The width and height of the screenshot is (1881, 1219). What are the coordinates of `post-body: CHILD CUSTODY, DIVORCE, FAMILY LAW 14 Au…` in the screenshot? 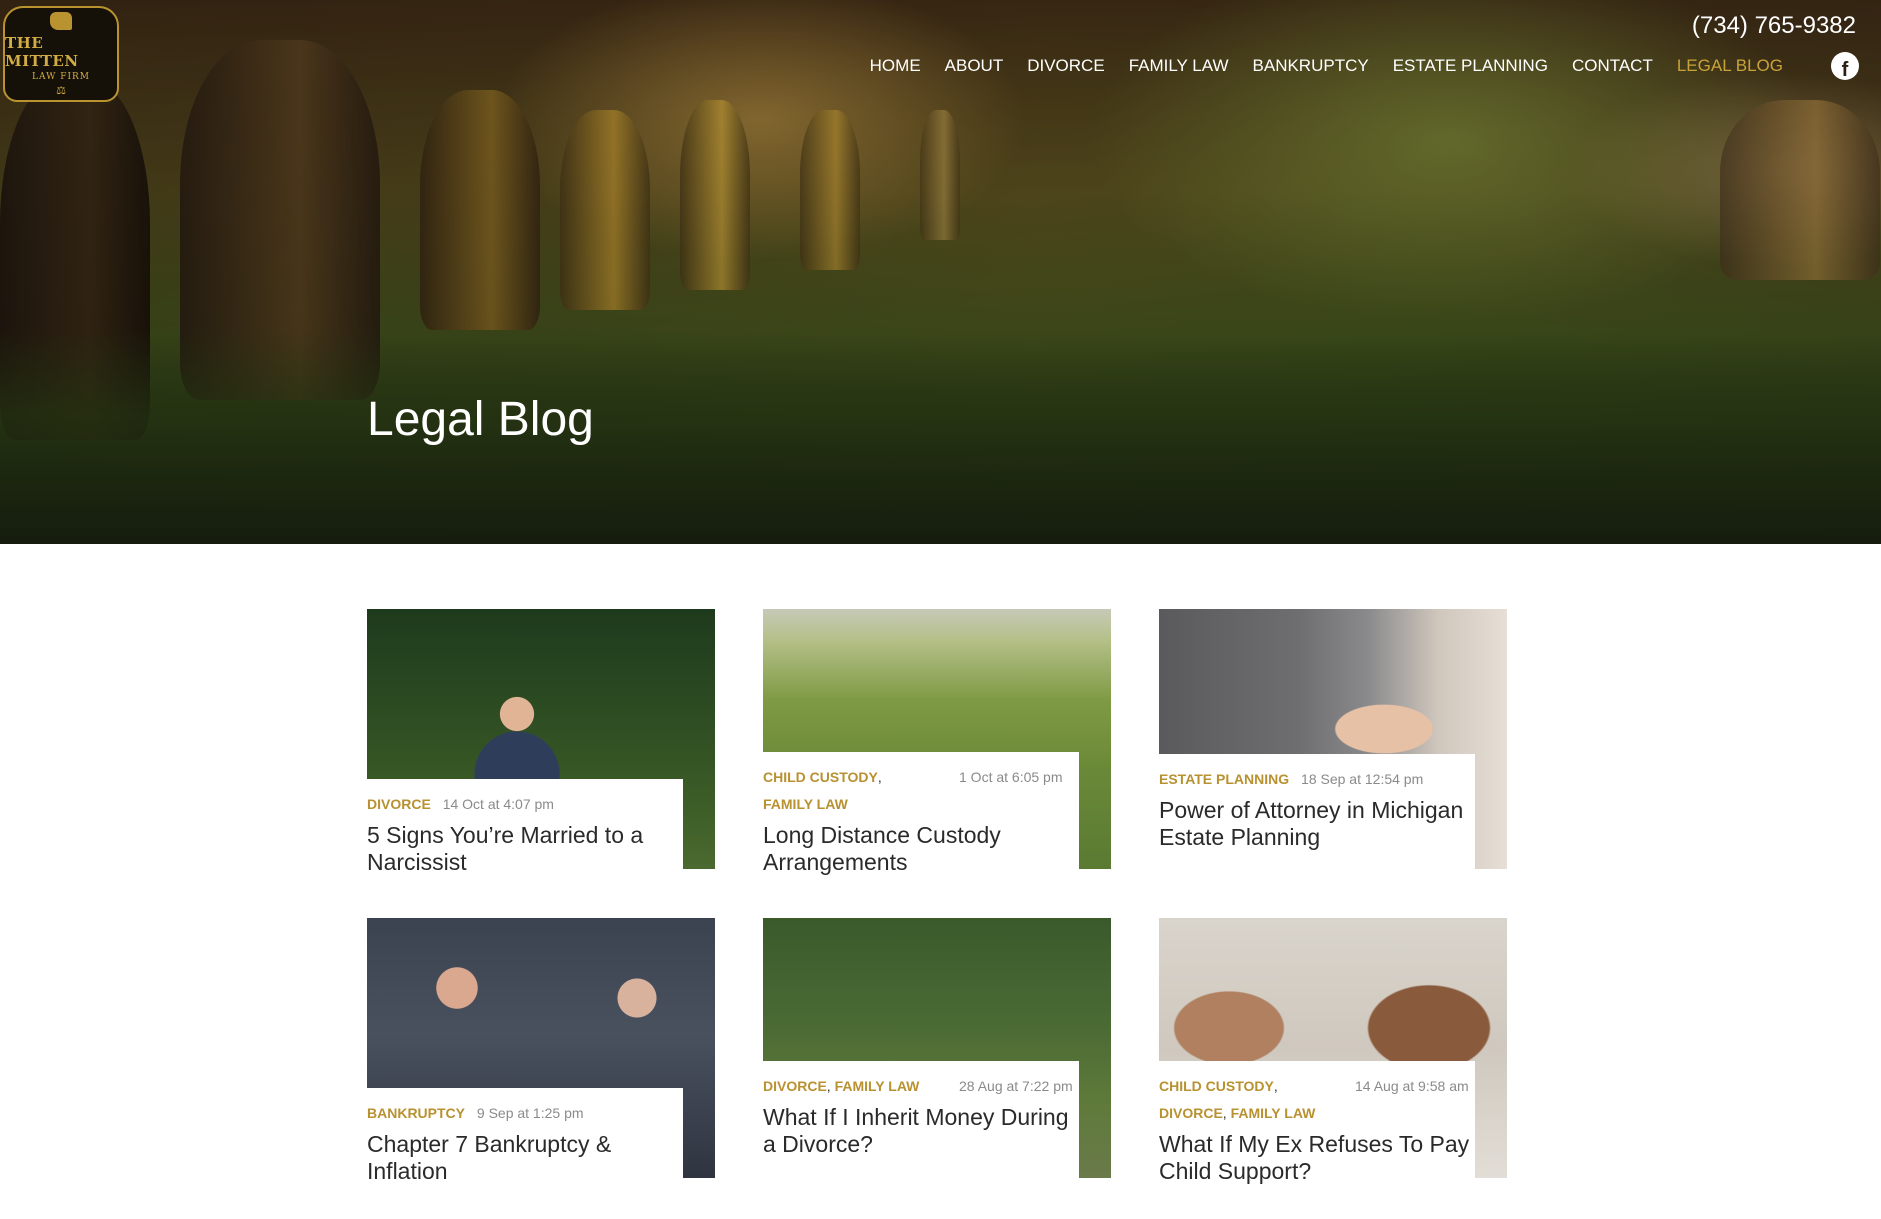 It's located at (1317, 1122).